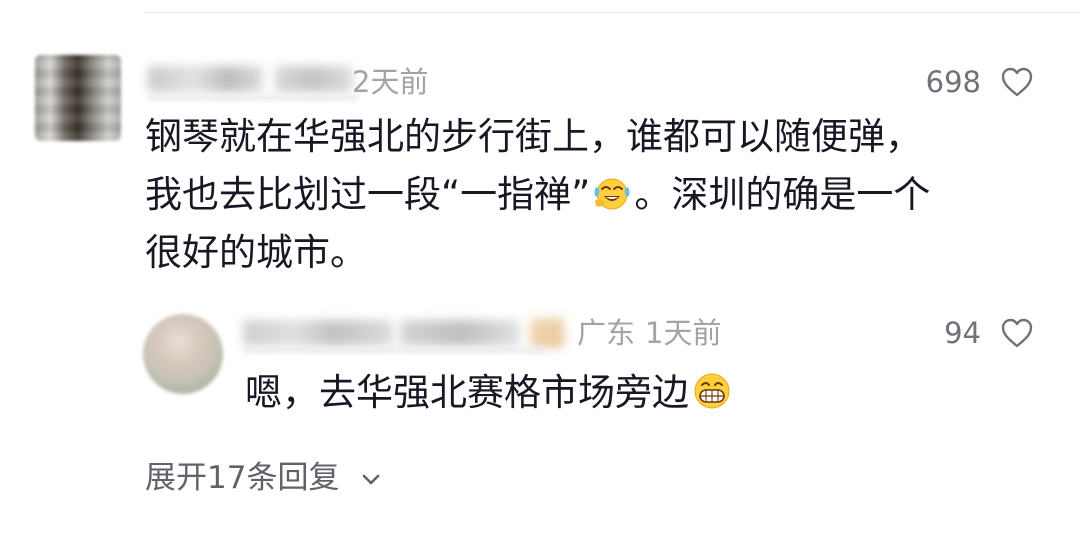  What do you see at coordinates (612, 194) in the screenshot?
I see `laugh-cry-emoji-icon` at bounding box center [612, 194].